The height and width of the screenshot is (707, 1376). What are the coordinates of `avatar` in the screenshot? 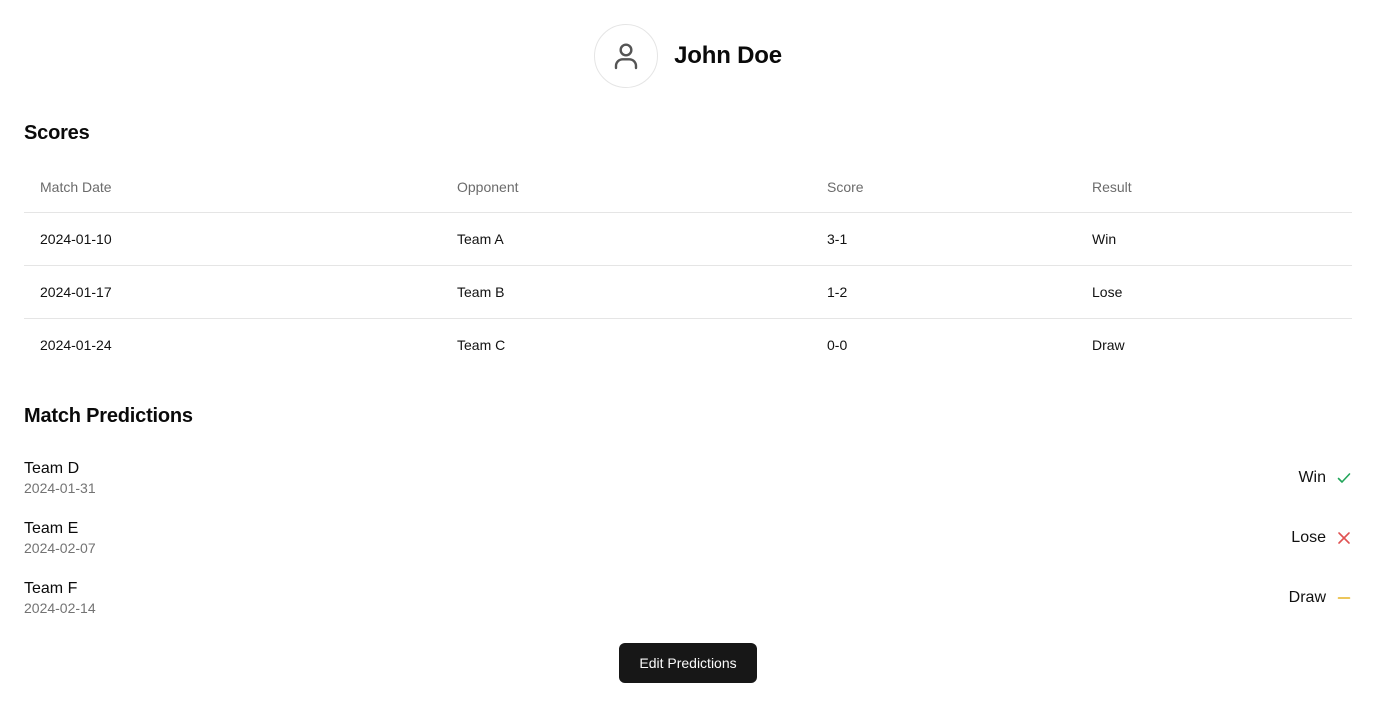 It's located at (626, 56).